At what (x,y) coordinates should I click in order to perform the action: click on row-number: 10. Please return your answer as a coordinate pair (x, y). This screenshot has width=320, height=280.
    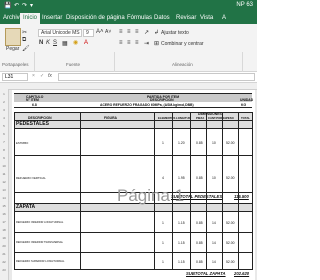
    Looking at the image, I should click on (4, 166).